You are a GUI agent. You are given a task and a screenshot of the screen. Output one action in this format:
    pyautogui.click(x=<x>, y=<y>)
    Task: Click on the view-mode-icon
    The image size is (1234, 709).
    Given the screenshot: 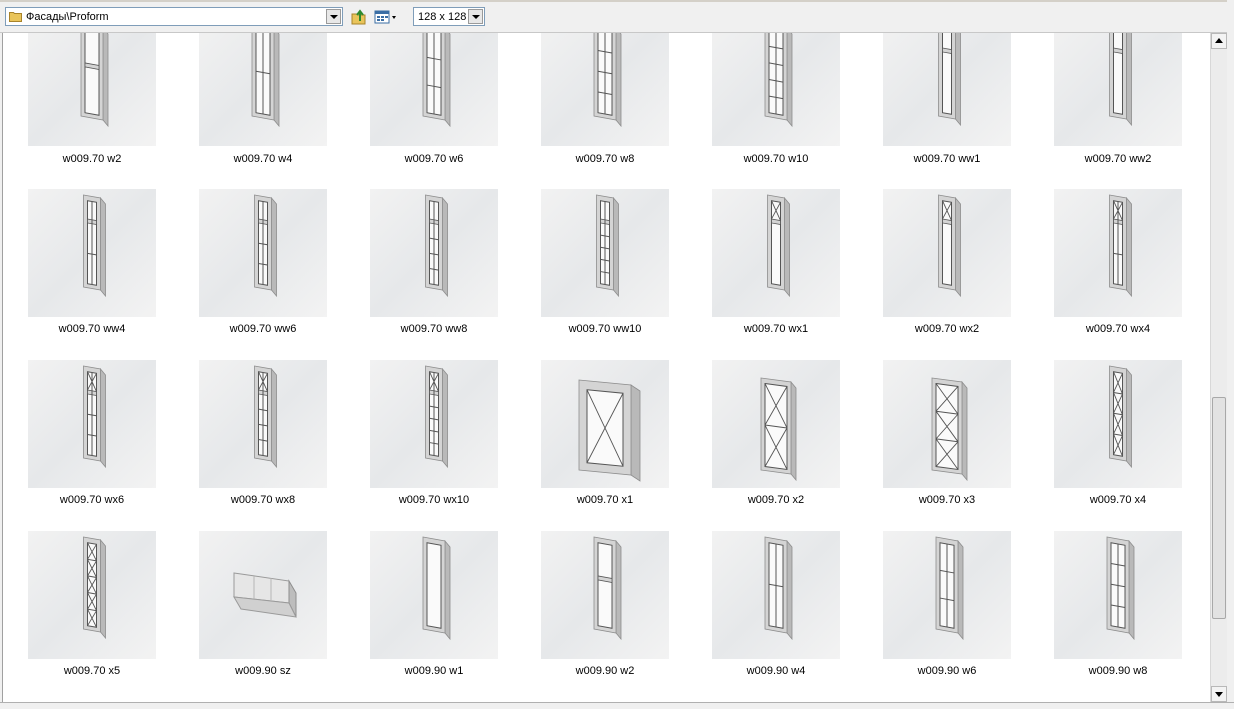 What is the action you would take?
    pyautogui.click(x=386, y=17)
    